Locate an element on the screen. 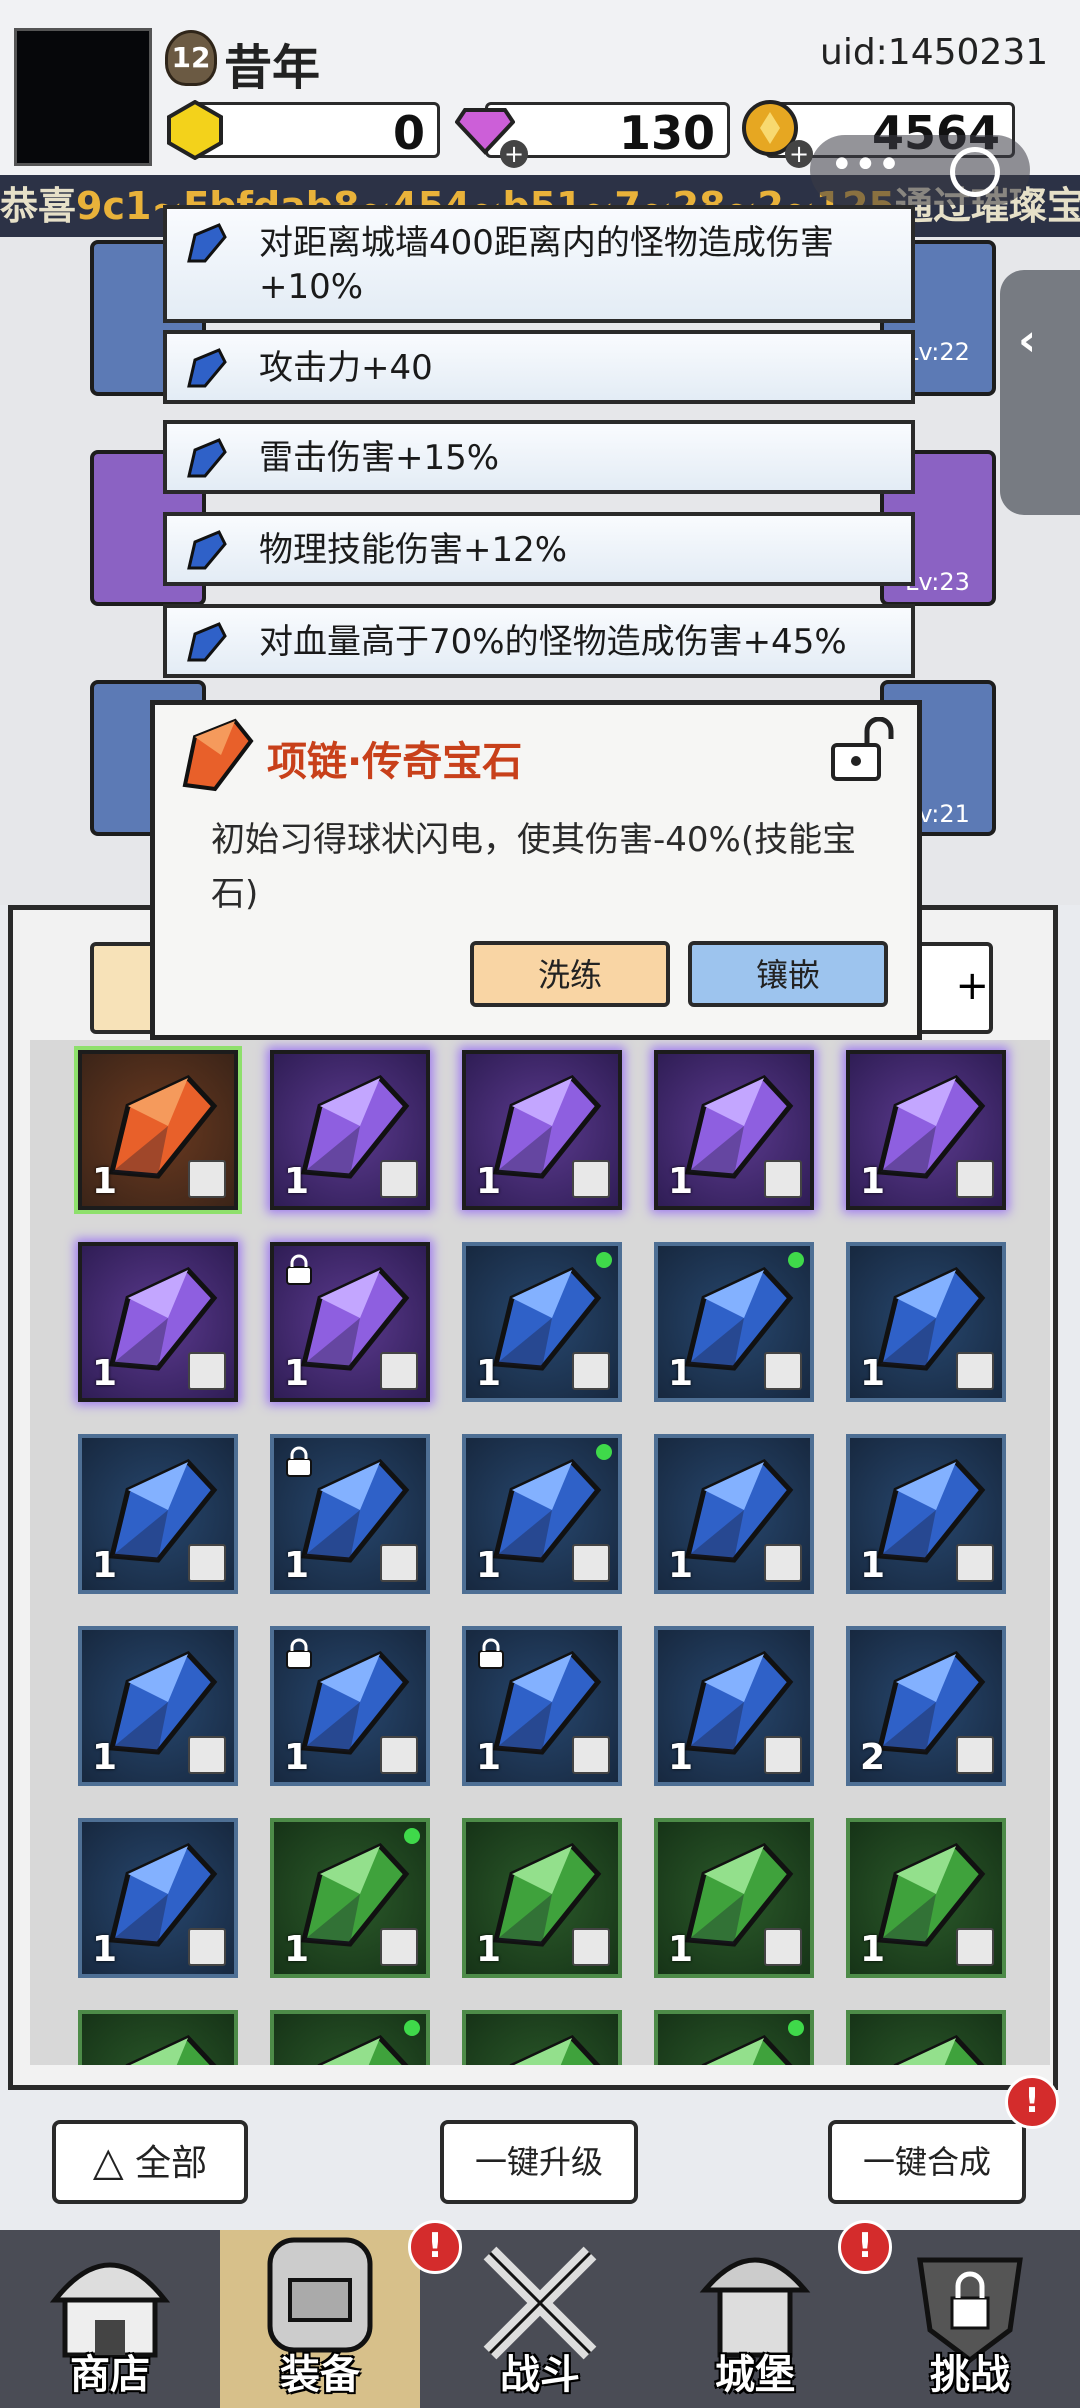  attribute-text: 物理技能伤害+12% is located at coordinates (413, 550).